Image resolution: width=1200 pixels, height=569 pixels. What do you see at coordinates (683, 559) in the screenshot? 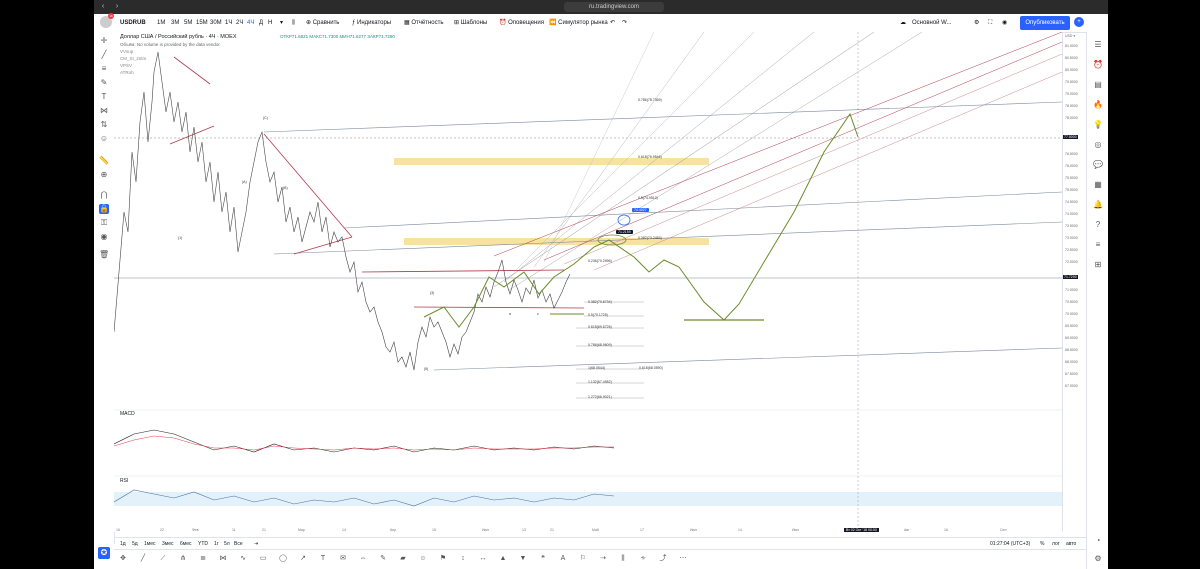
I see `more-tools-icon: ⋯` at bounding box center [683, 559].